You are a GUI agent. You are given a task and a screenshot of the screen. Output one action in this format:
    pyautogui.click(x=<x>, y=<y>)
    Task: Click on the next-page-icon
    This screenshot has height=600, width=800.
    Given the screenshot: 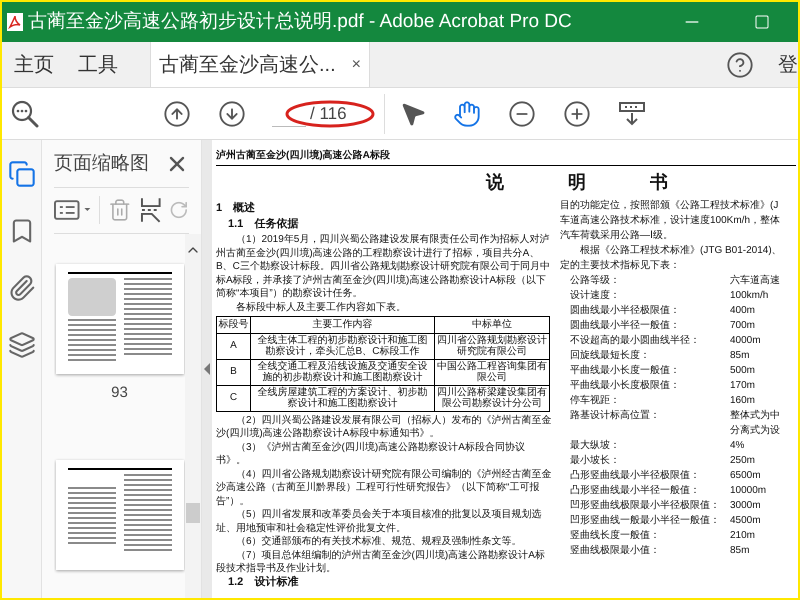 What is the action you would take?
    pyautogui.click(x=232, y=114)
    